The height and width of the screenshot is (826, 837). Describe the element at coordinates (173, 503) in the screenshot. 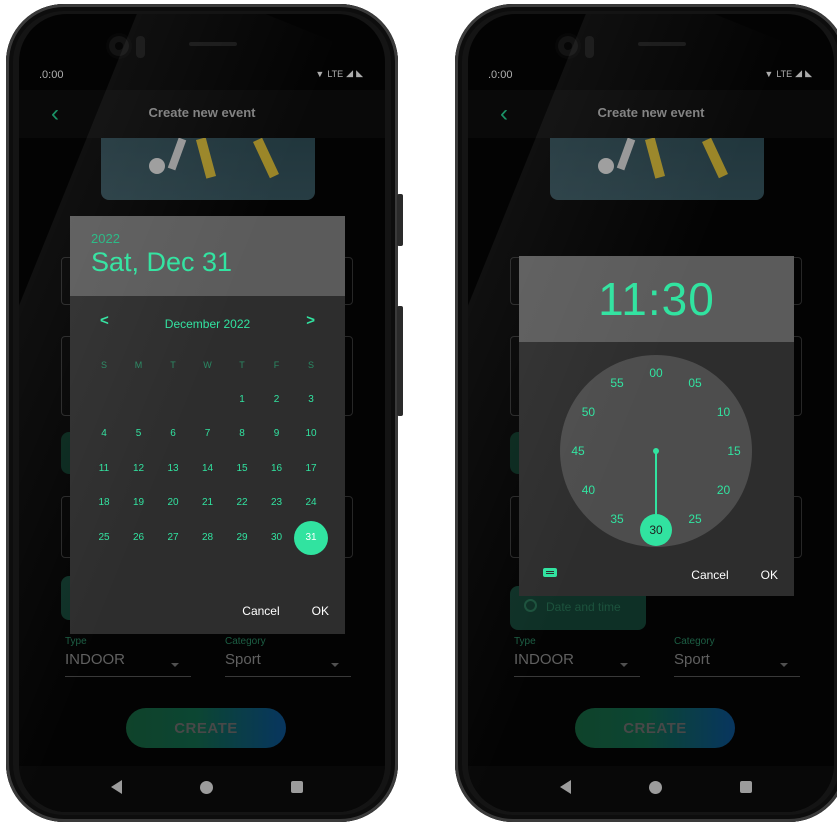

I see `calendar-day: 20` at that location.